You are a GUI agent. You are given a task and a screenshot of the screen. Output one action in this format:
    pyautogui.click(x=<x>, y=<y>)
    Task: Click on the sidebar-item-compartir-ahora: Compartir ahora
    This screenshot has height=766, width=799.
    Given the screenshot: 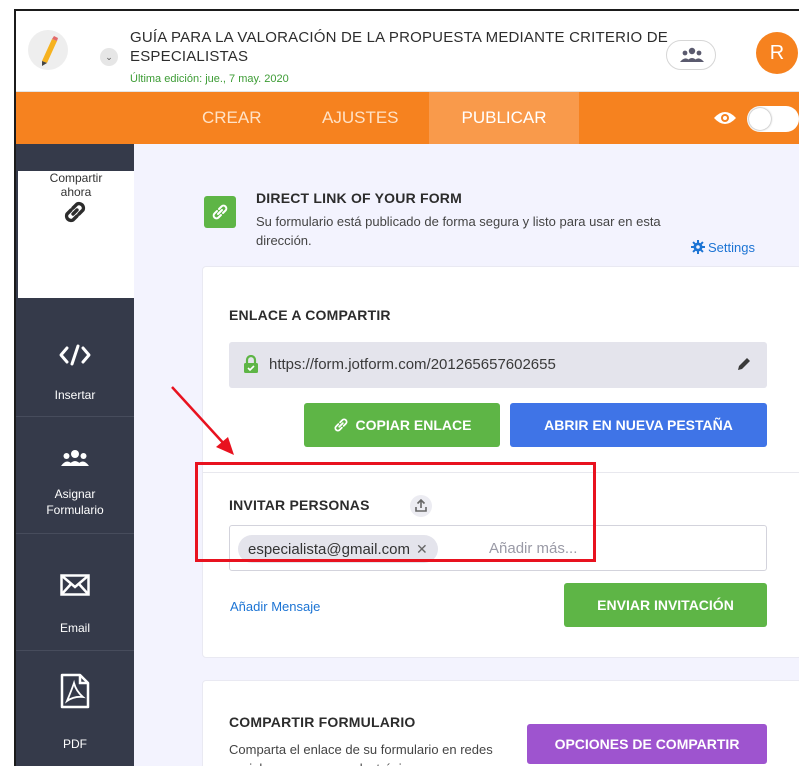 What is the action you would take?
    pyautogui.click(x=76, y=234)
    